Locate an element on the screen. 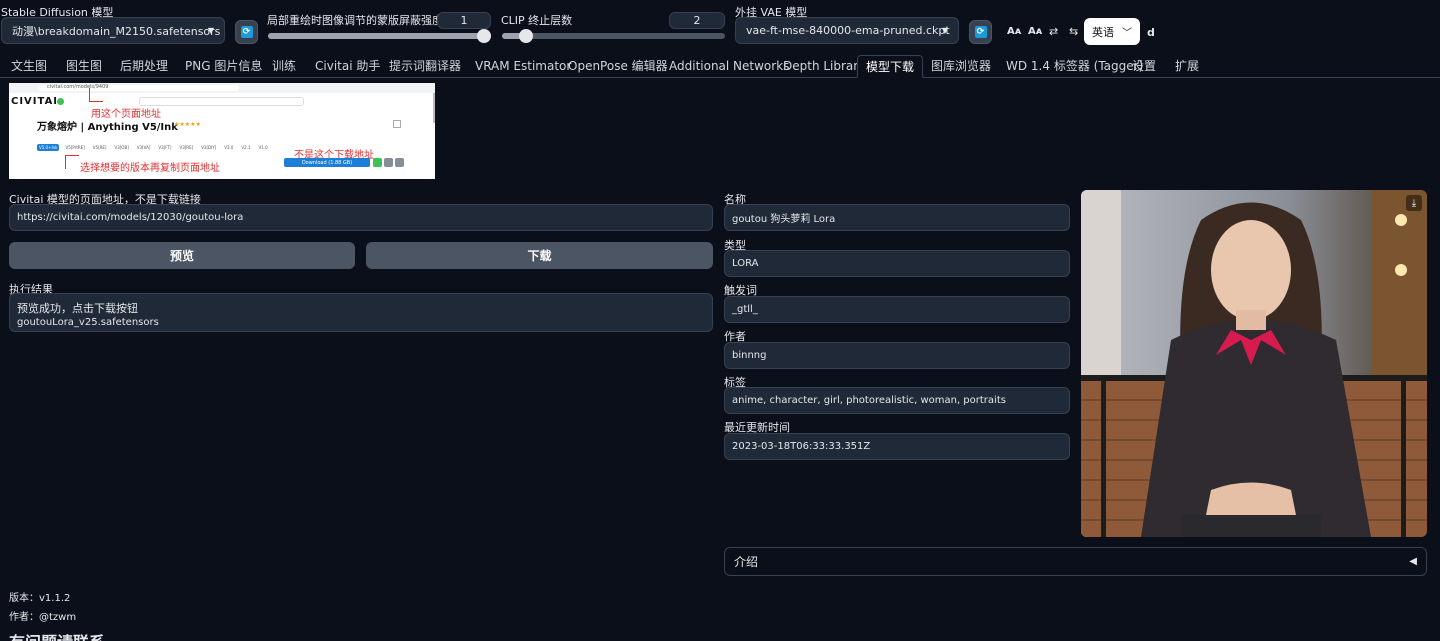 This screenshot has width=1440, height=641. clip-skip-slider is located at coordinates (613, 36).